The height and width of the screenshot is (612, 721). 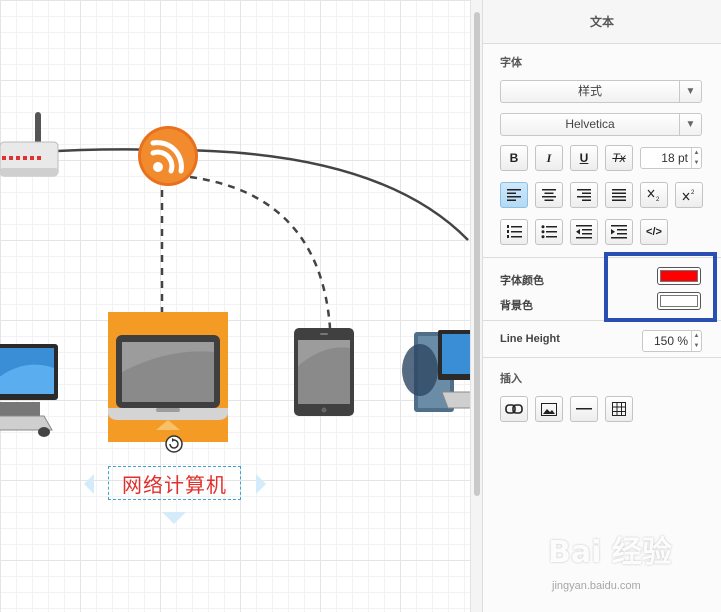 What do you see at coordinates (168, 382) in the screenshot?
I see `laptop-icon` at bounding box center [168, 382].